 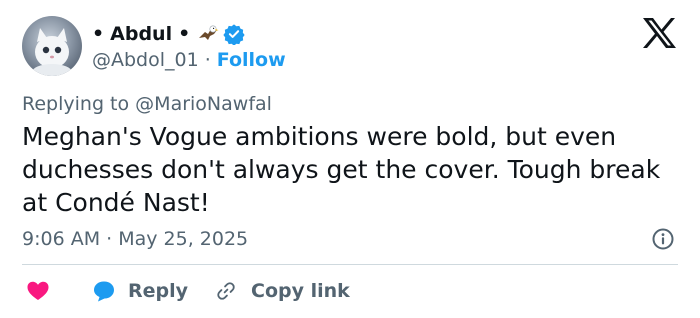 What do you see at coordinates (135, 239) in the screenshot?
I see `tweet-timestamp: 9:06 AM · May 25, 2025` at bounding box center [135, 239].